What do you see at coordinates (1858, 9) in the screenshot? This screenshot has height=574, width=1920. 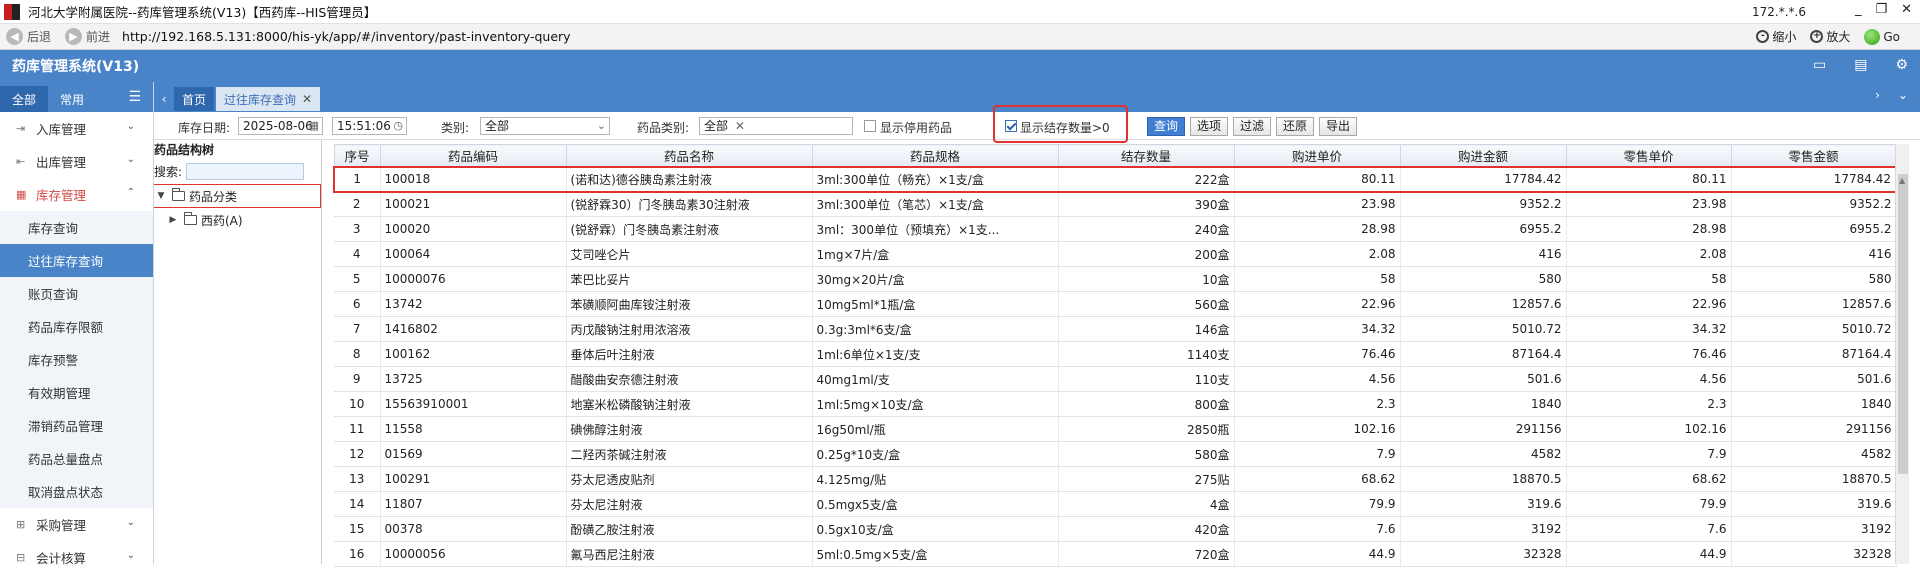 I see `minimize-button: _` at bounding box center [1858, 9].